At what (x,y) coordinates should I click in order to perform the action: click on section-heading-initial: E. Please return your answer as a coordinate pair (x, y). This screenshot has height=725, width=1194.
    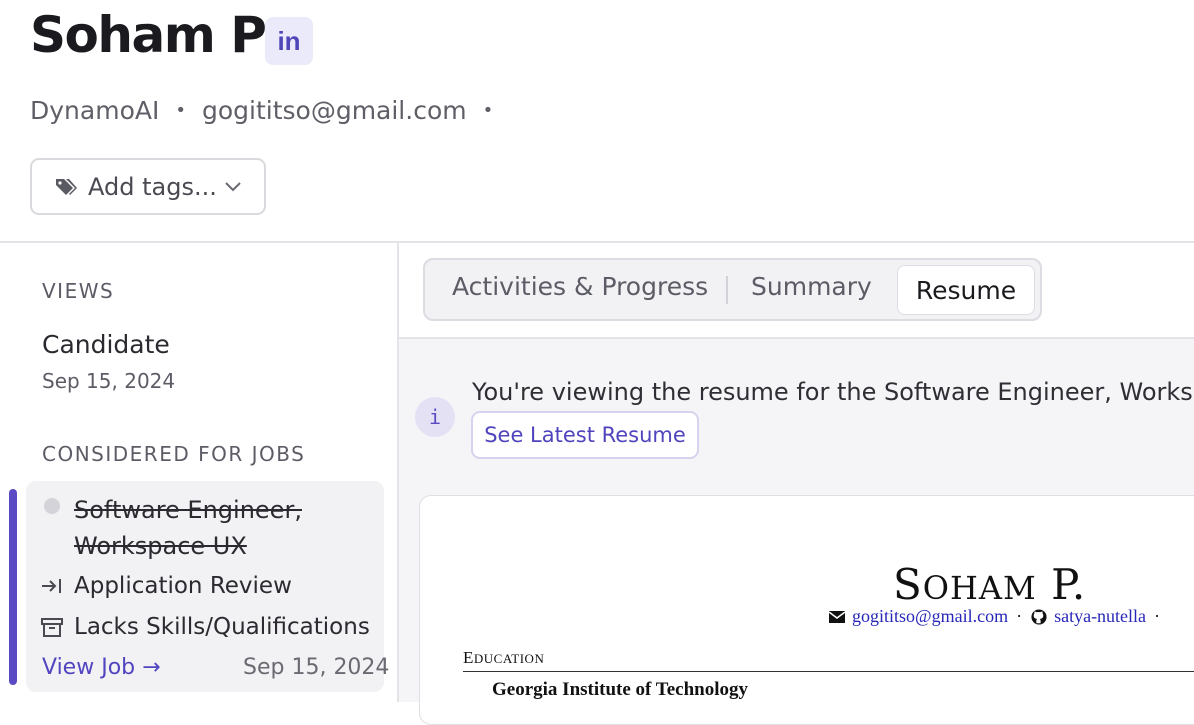
    Looking at the image, I should click on (468, 657).